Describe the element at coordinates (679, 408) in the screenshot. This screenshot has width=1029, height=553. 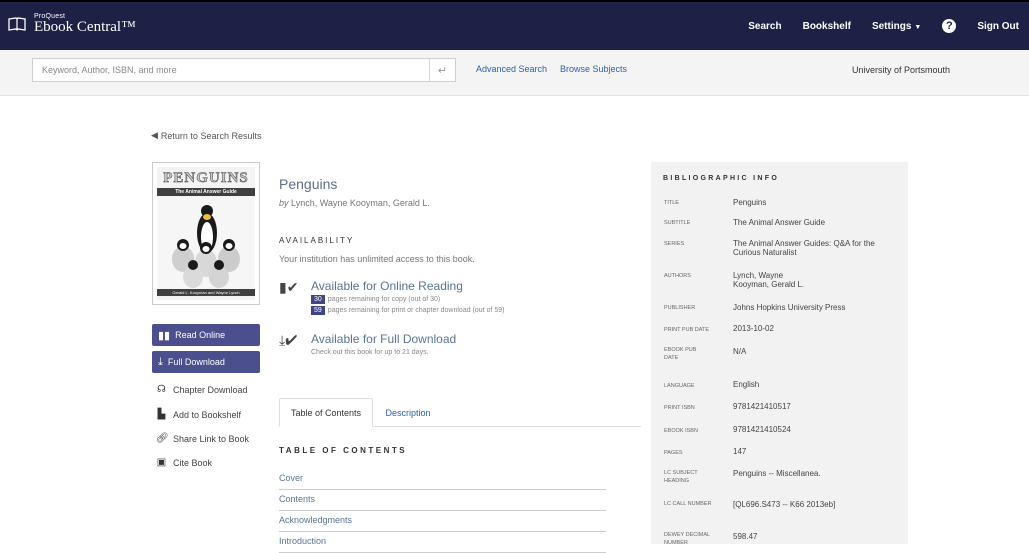
I see `bib-label: PRINT ISBN` at that location.